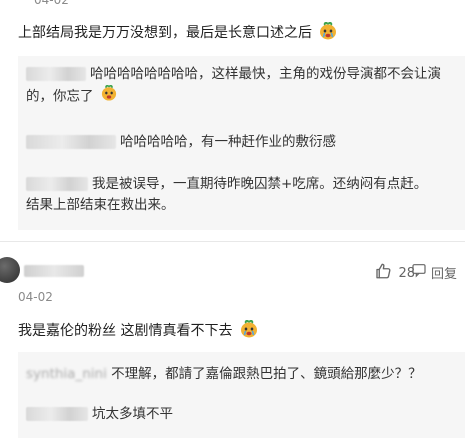 The height and width of the screenshot is (438, 465). I want to click on comment-divider, so click(232, 241).